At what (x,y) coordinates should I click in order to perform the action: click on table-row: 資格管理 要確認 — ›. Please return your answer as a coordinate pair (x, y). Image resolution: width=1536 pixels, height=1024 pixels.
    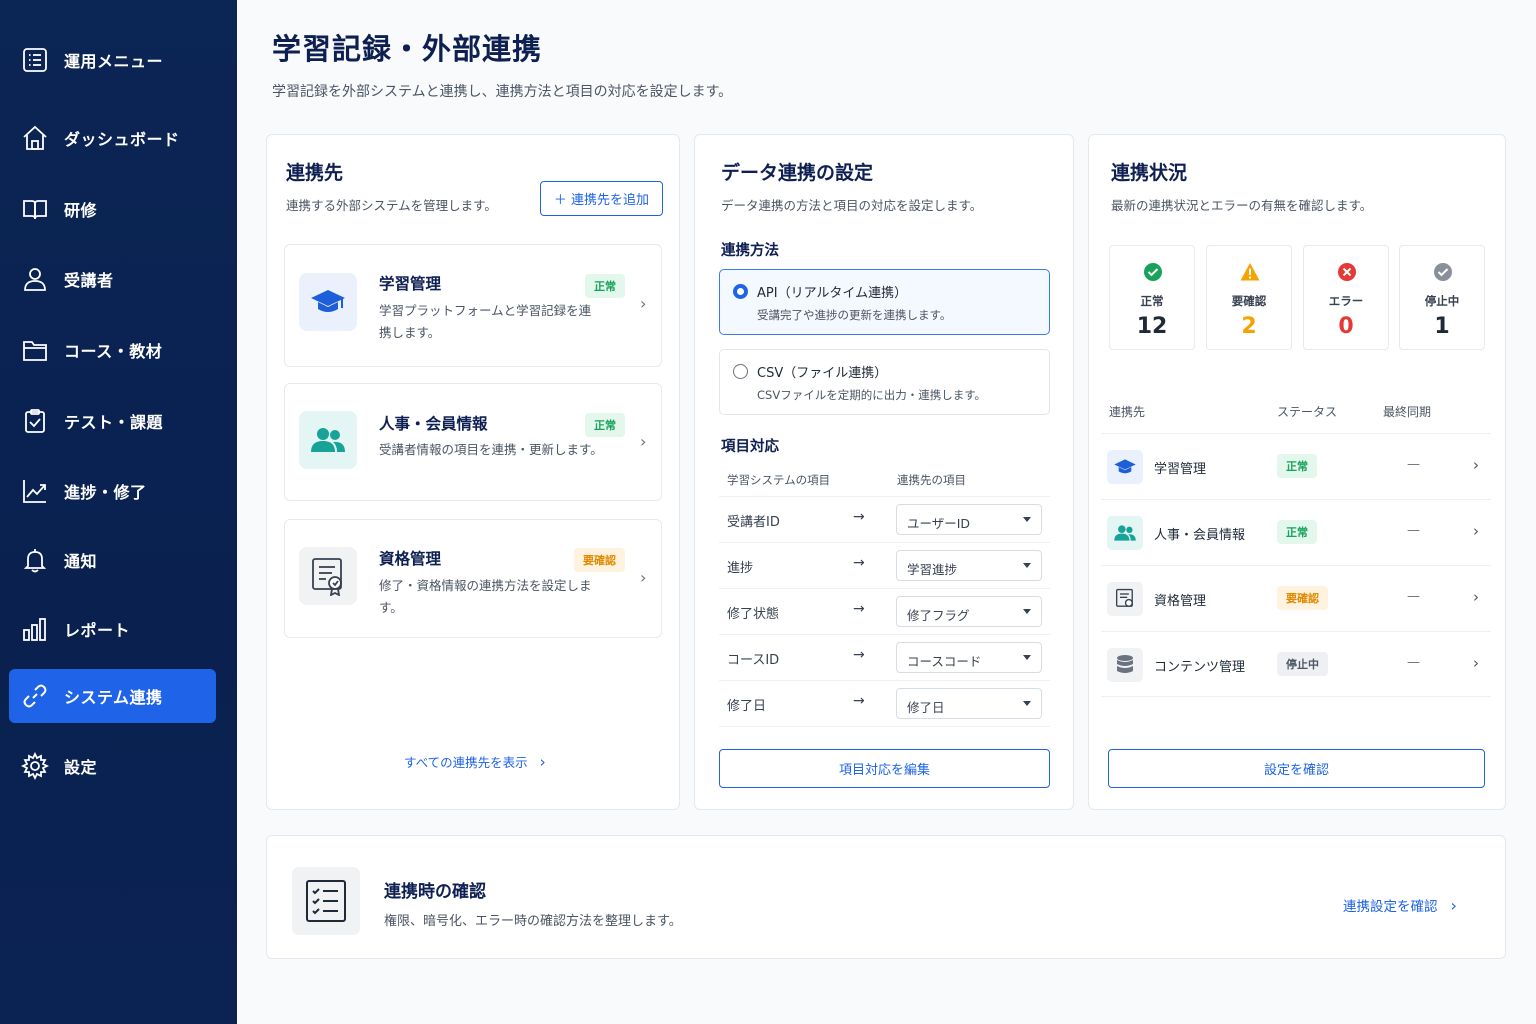
    Looking at the image, I should click on (1296, 598).